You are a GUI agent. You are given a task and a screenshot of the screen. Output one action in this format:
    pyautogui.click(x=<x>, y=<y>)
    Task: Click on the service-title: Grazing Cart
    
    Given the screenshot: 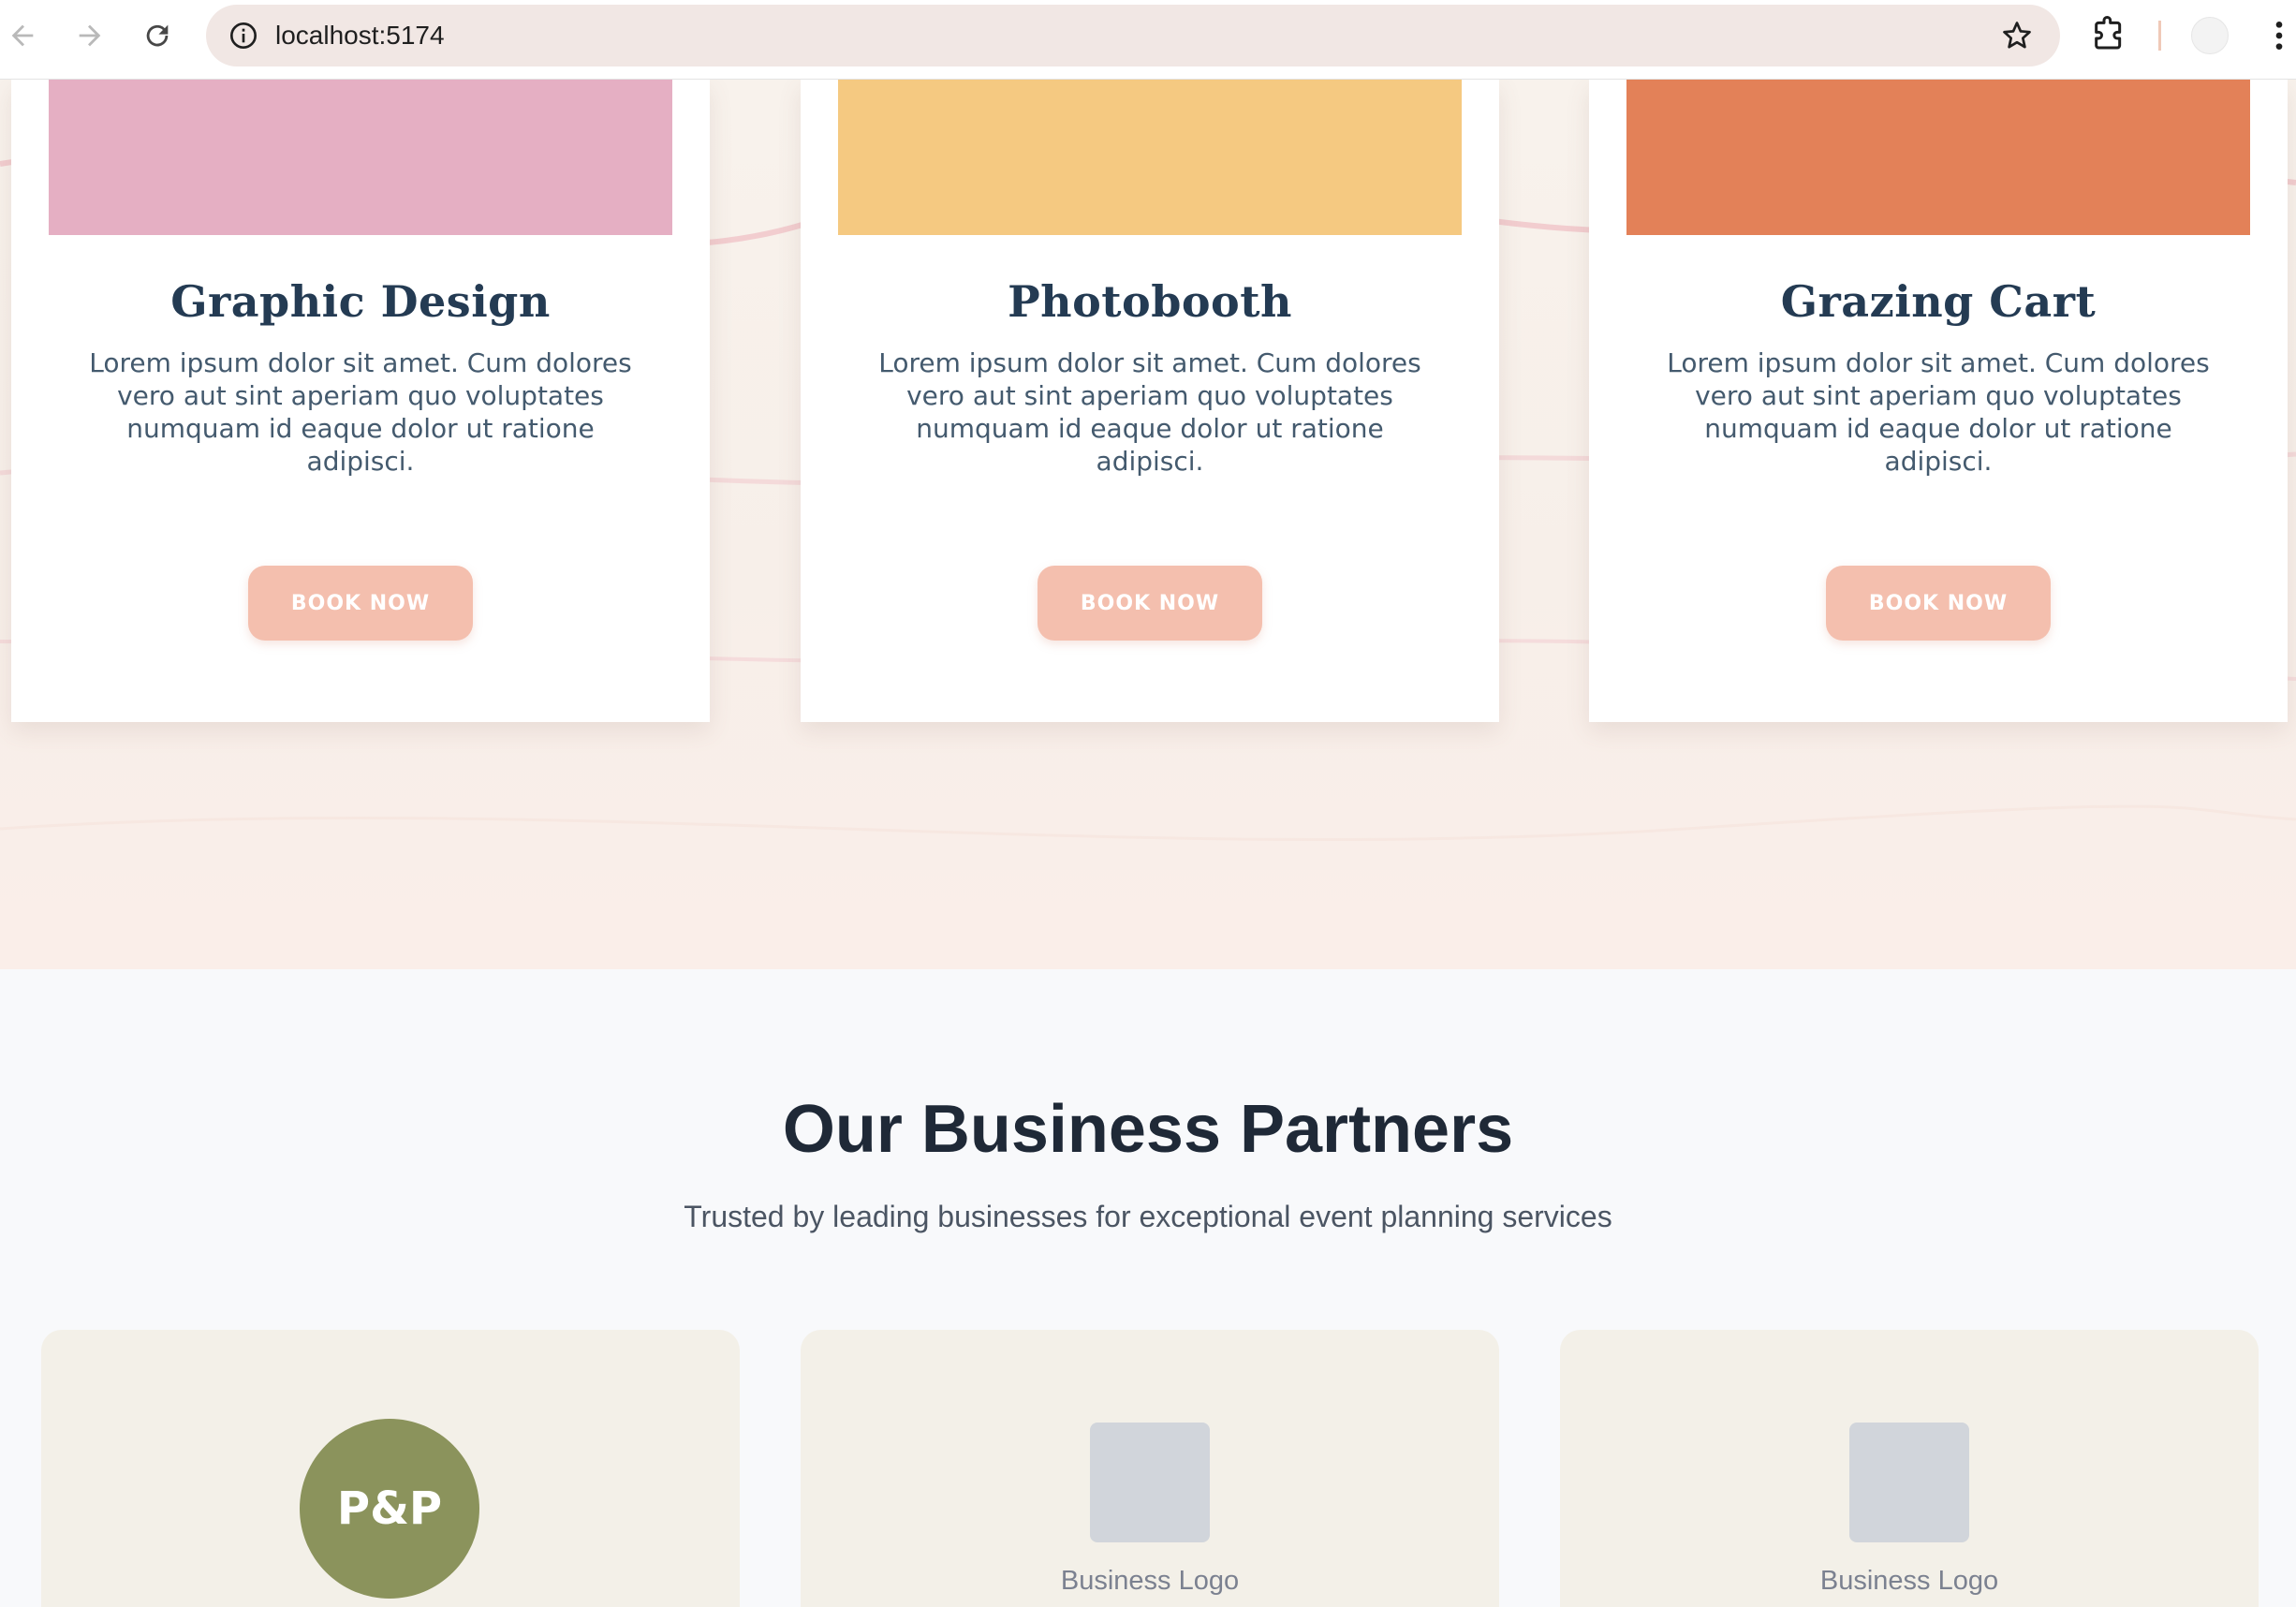 What is the action you would take?
    pyautogui.click(x=1938, y=302)
    